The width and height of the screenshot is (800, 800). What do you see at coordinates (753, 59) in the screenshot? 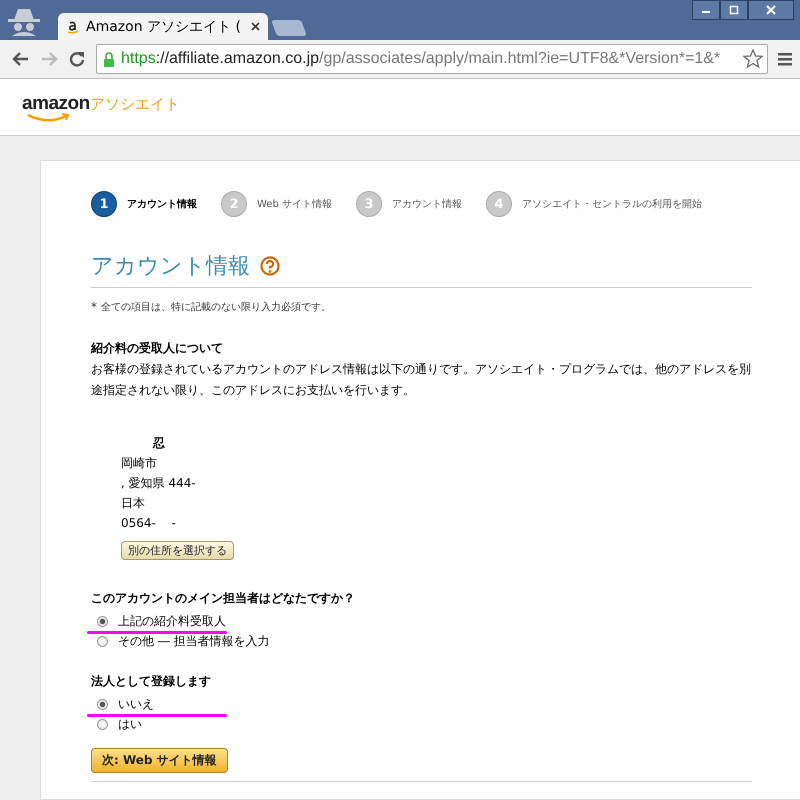
I see `star-icon` at bounding box center [753, 59].